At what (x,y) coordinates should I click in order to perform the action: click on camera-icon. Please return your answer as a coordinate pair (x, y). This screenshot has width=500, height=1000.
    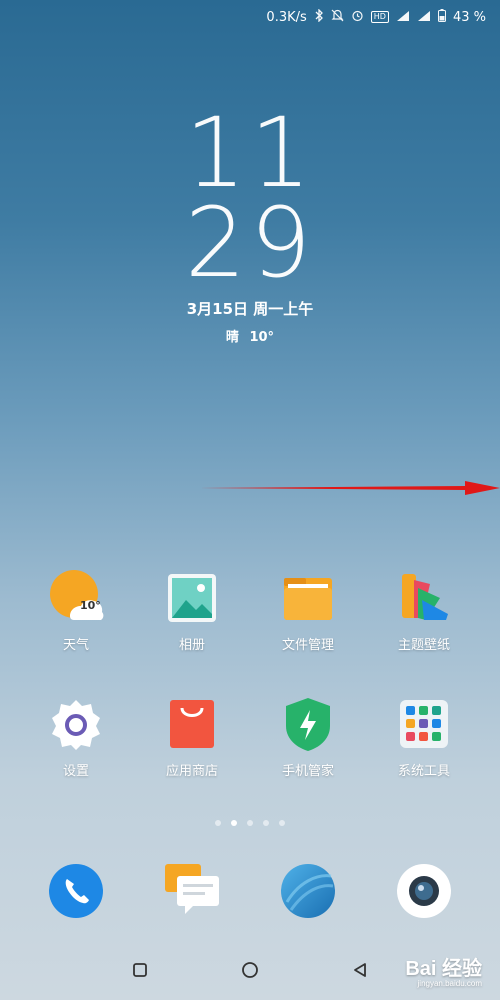
    Looking at the image, I should click on (424, 891).